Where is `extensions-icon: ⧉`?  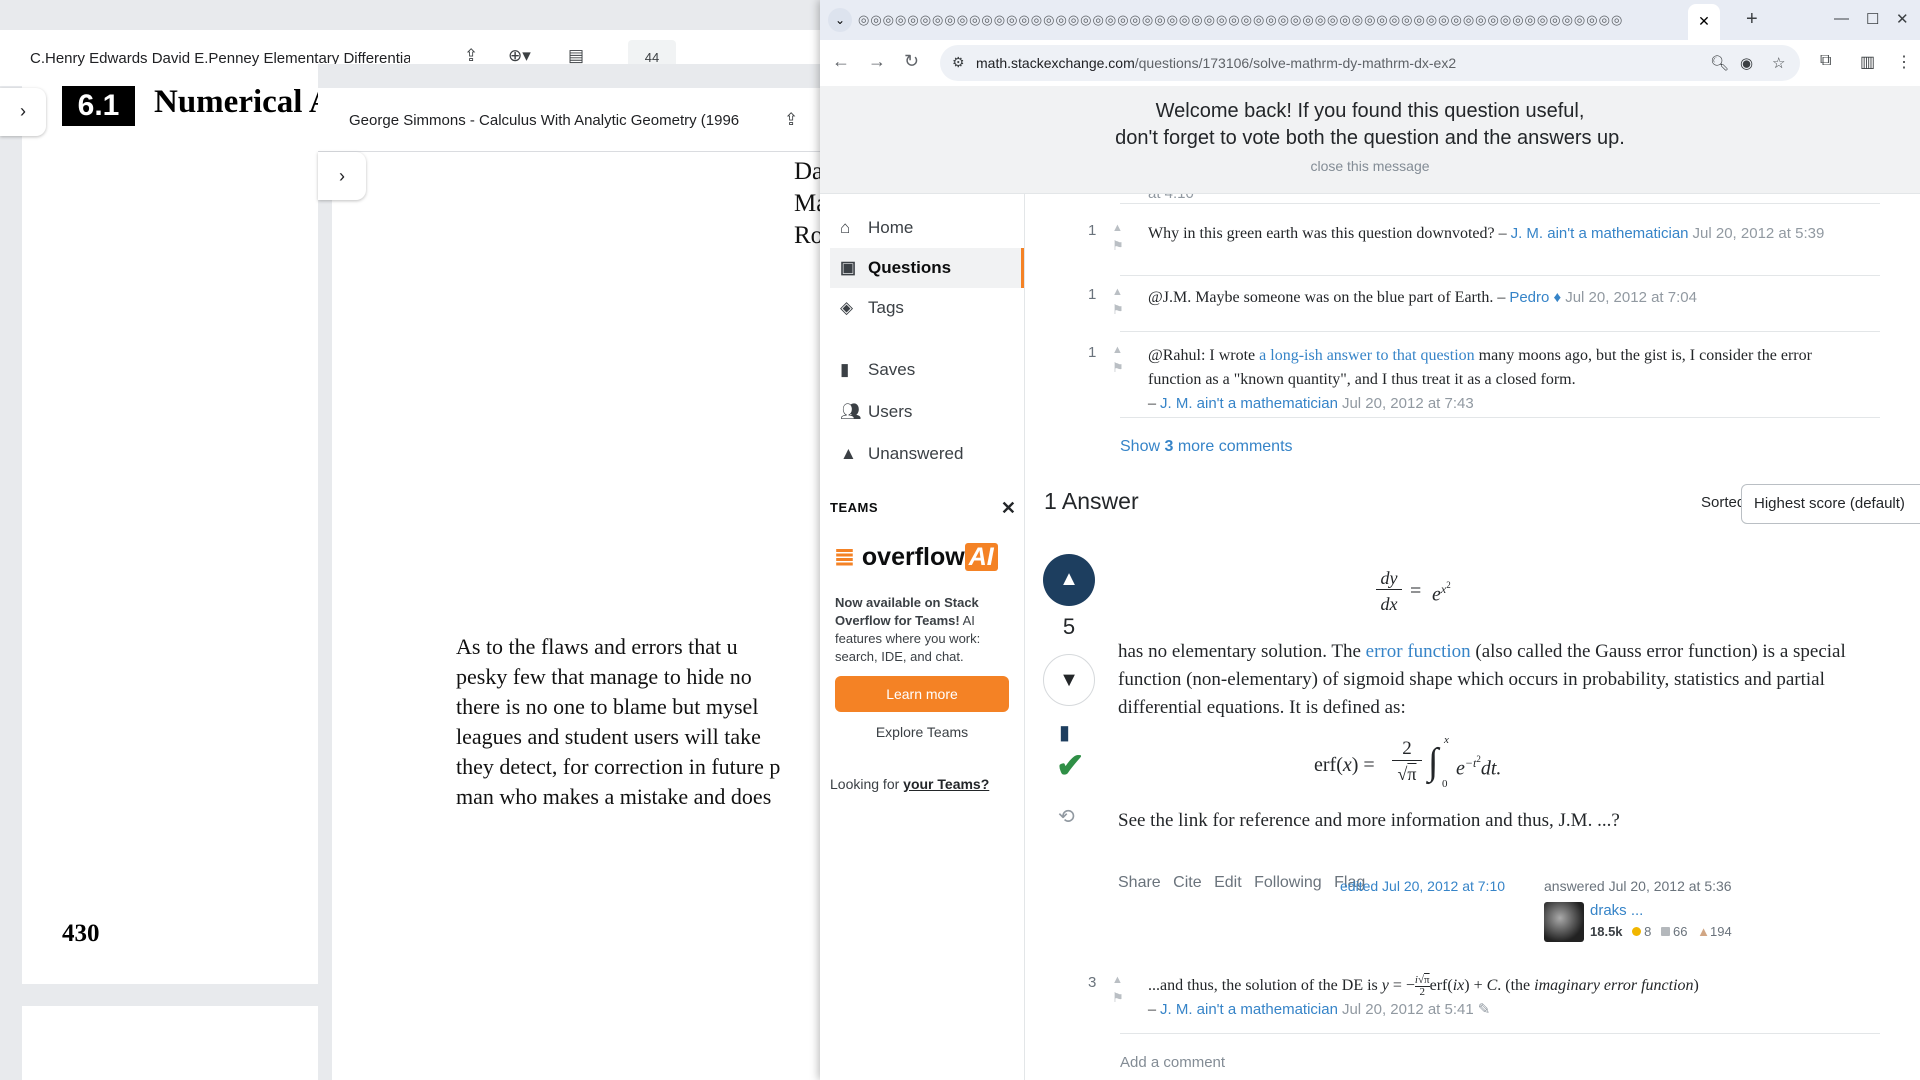 extensions-icon: ⧉ is located at coordinates (1825, 61).